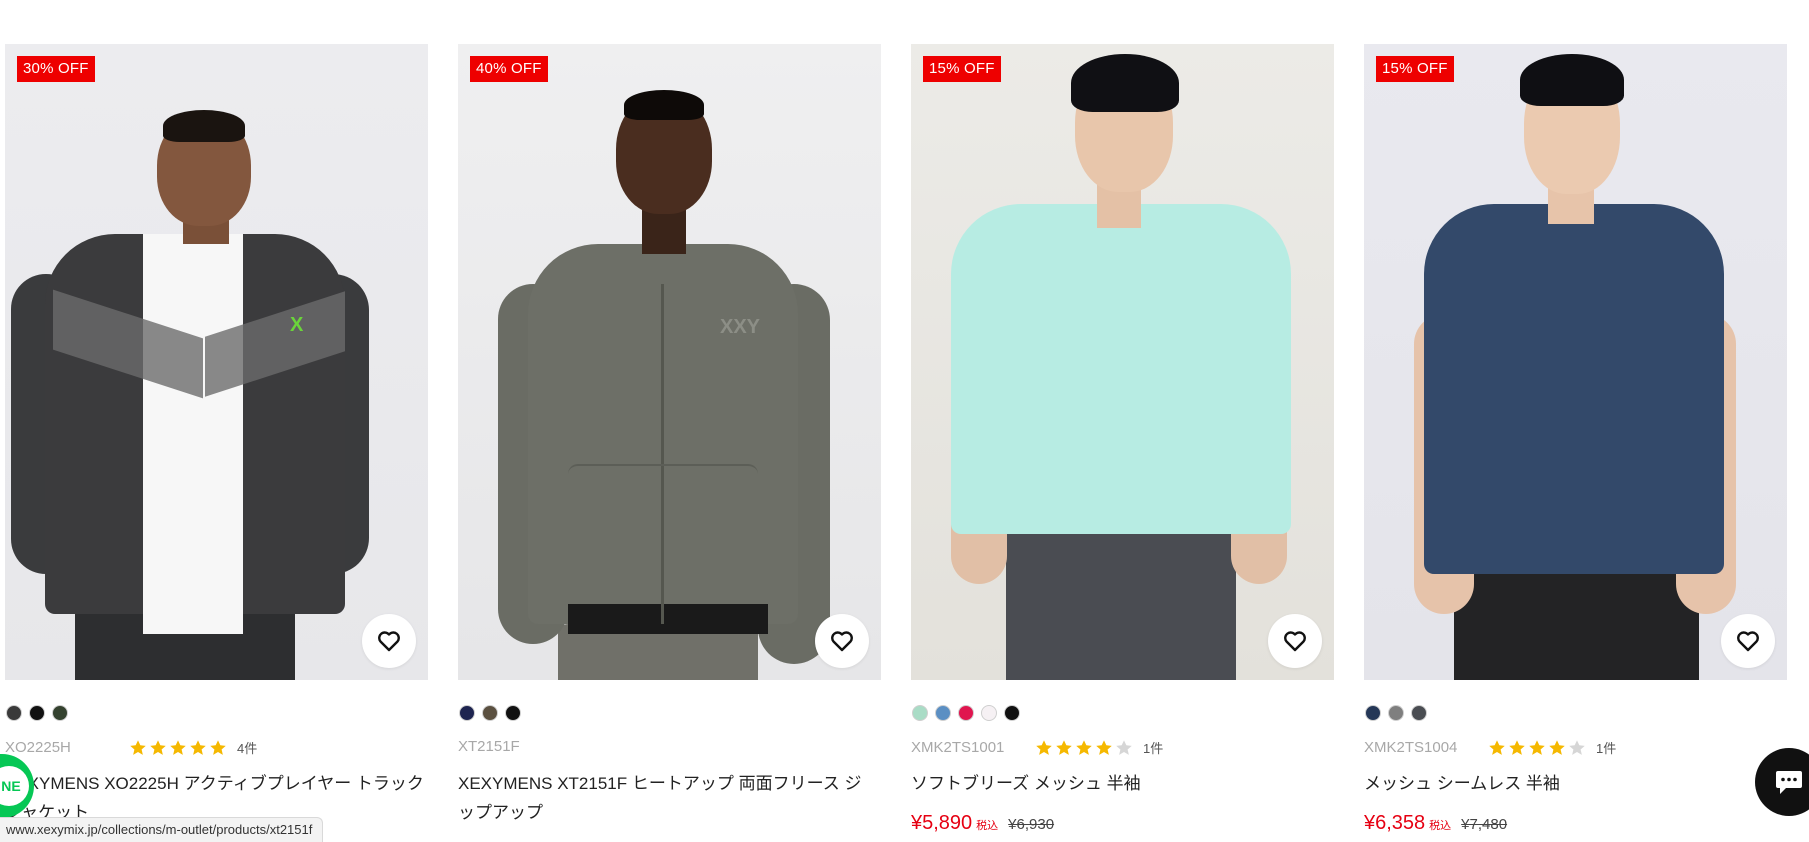  What do you see at coordinates (38, 747) in the screenshot?
I see `product-sku: XO2225H` at bounding box center [38, 747].